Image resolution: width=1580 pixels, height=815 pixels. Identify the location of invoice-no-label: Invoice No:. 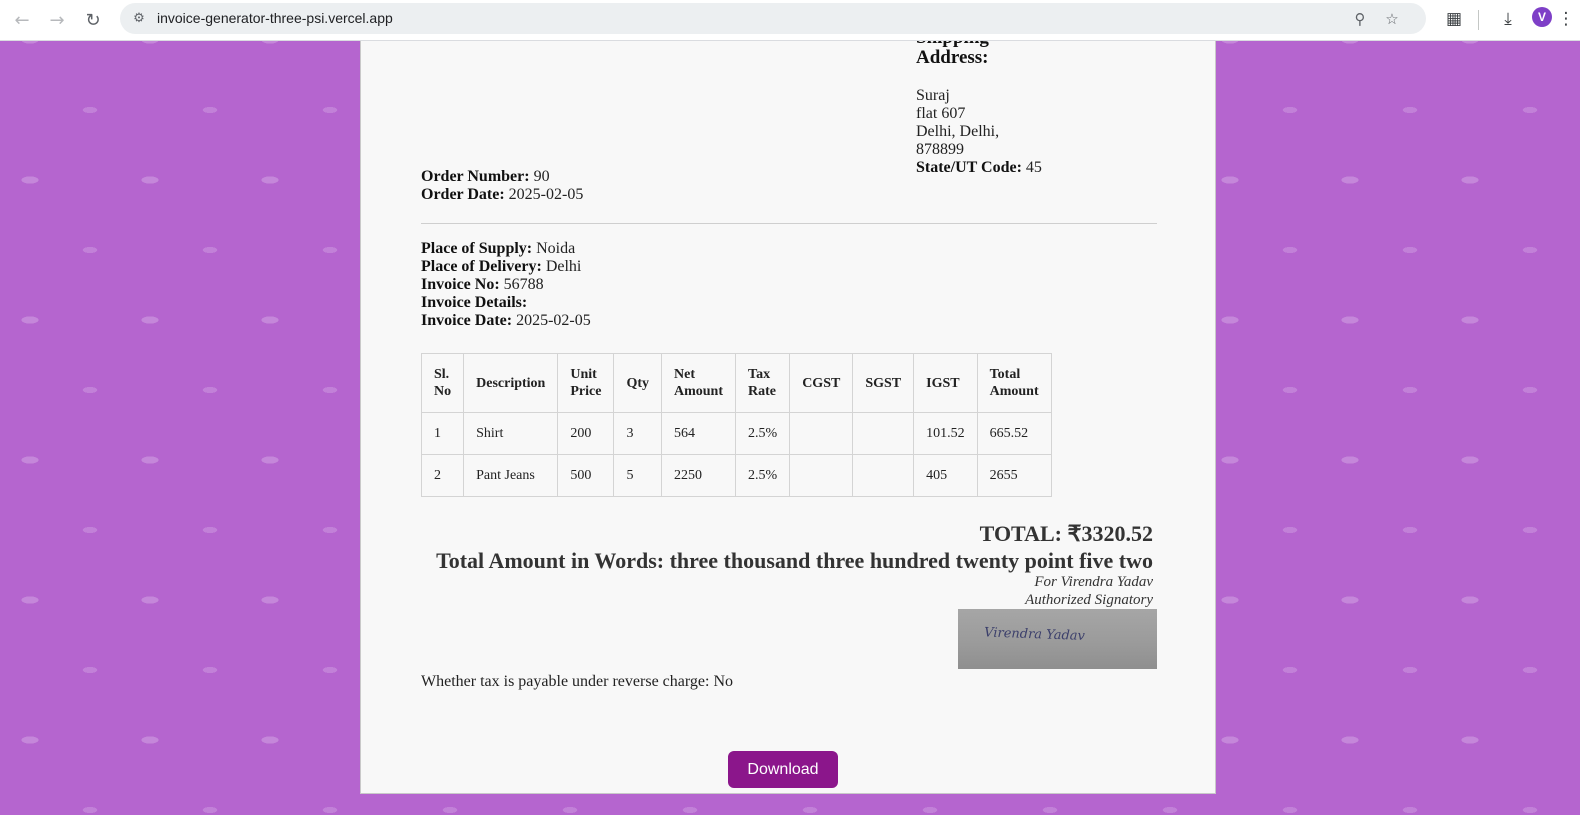
(460, 284).